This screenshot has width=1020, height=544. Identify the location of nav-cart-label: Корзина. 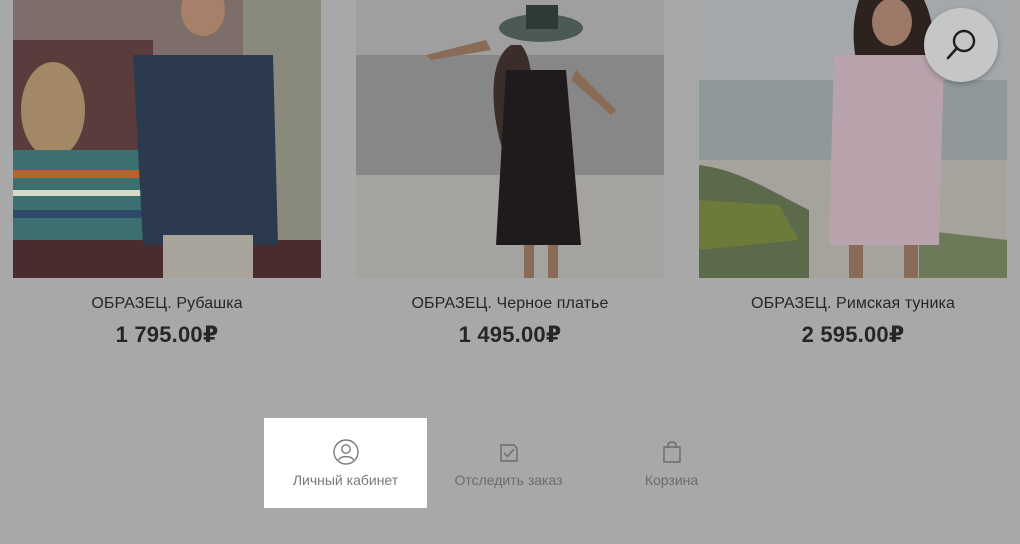
(671, 480).